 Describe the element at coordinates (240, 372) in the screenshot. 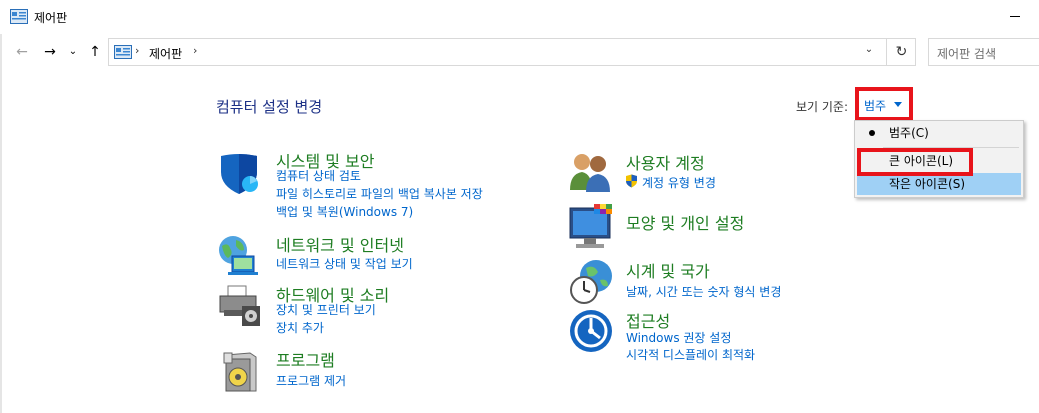

I see `programs-box-icon` at that location.